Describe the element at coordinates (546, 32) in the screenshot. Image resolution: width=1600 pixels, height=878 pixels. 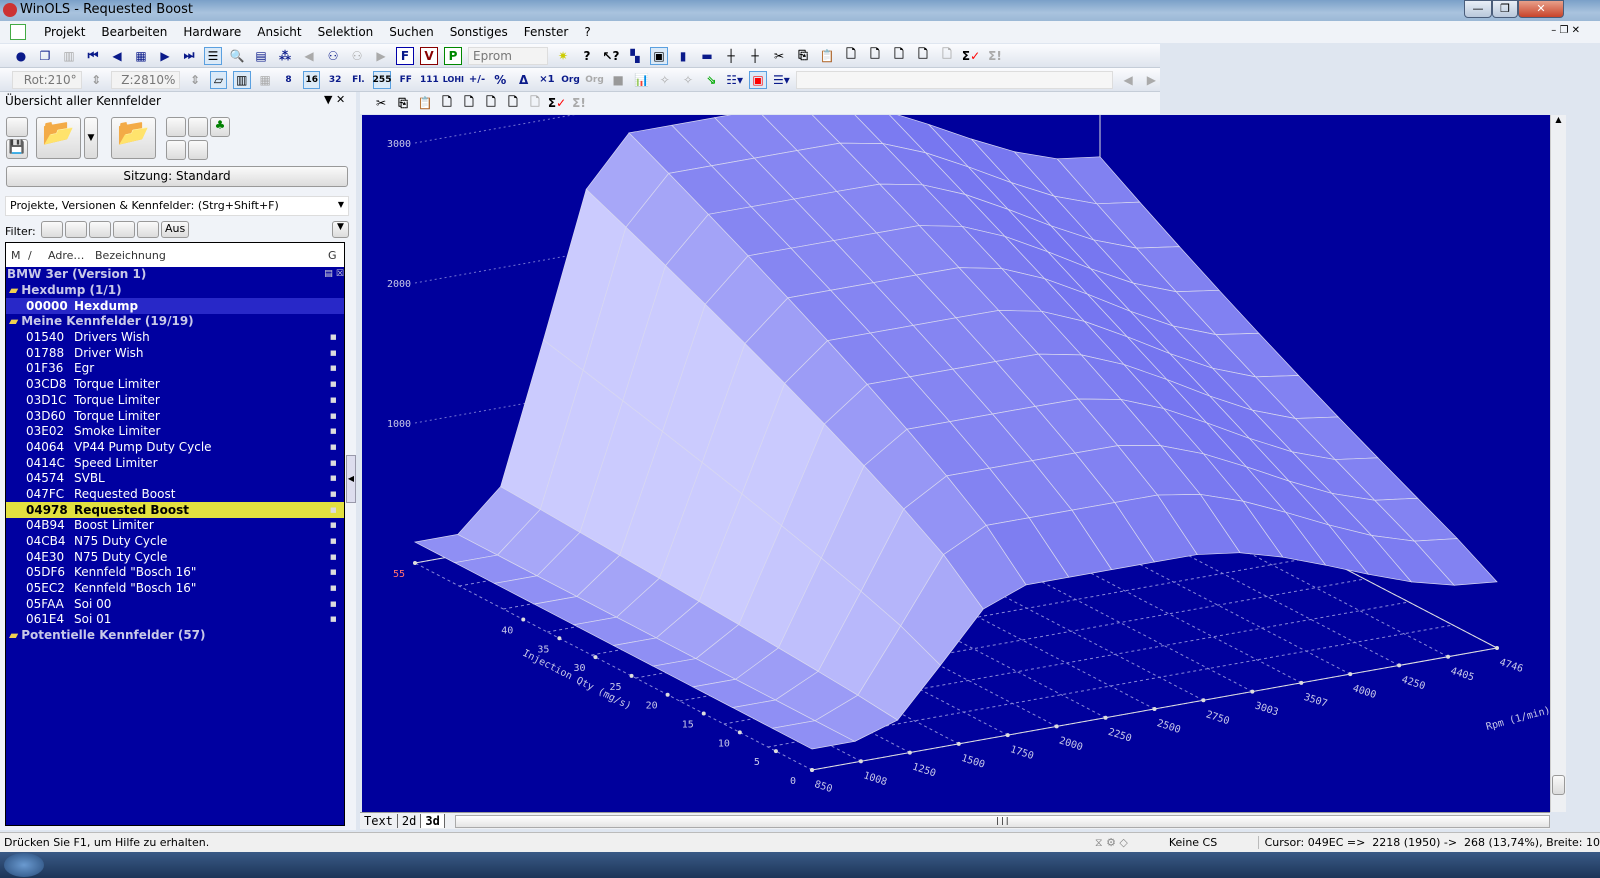
I see `menu-fenster: Fenster` at that location.